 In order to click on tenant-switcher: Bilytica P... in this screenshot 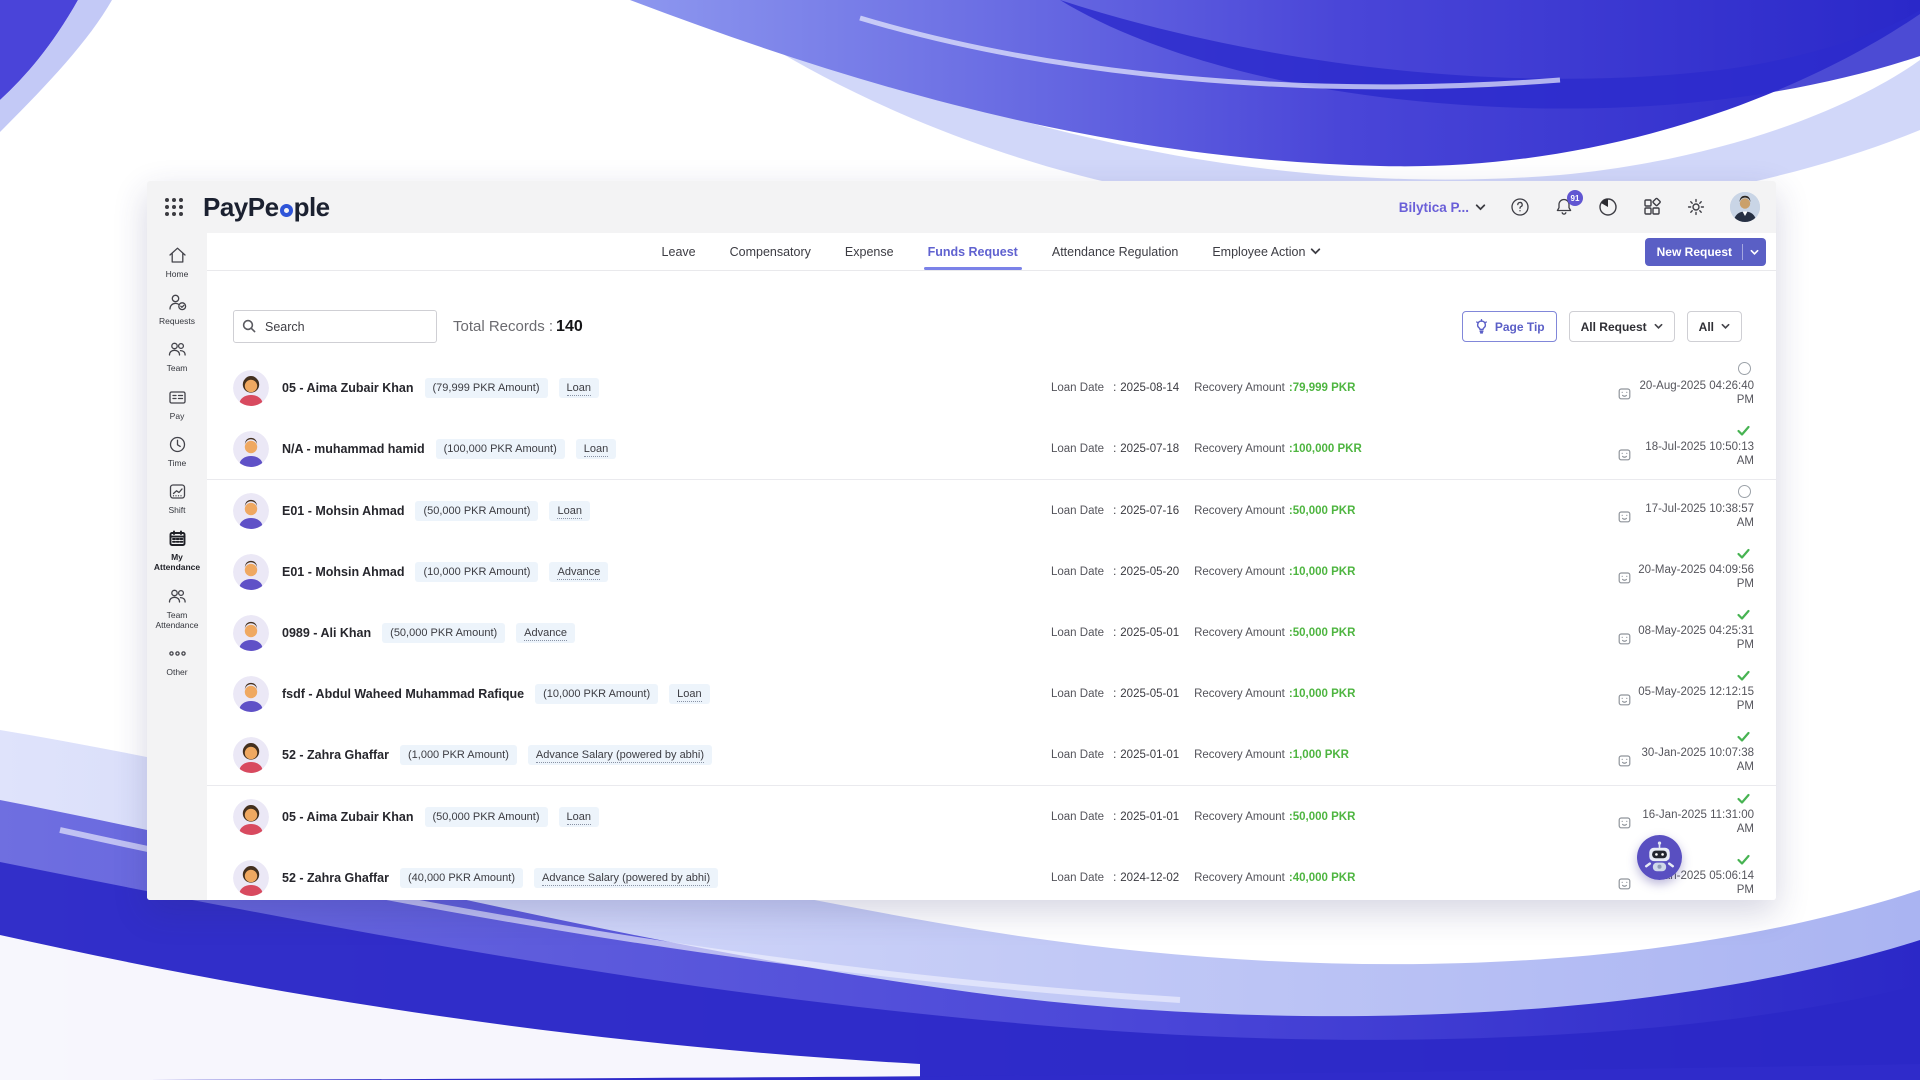, I will do `click(1442, 207)`.